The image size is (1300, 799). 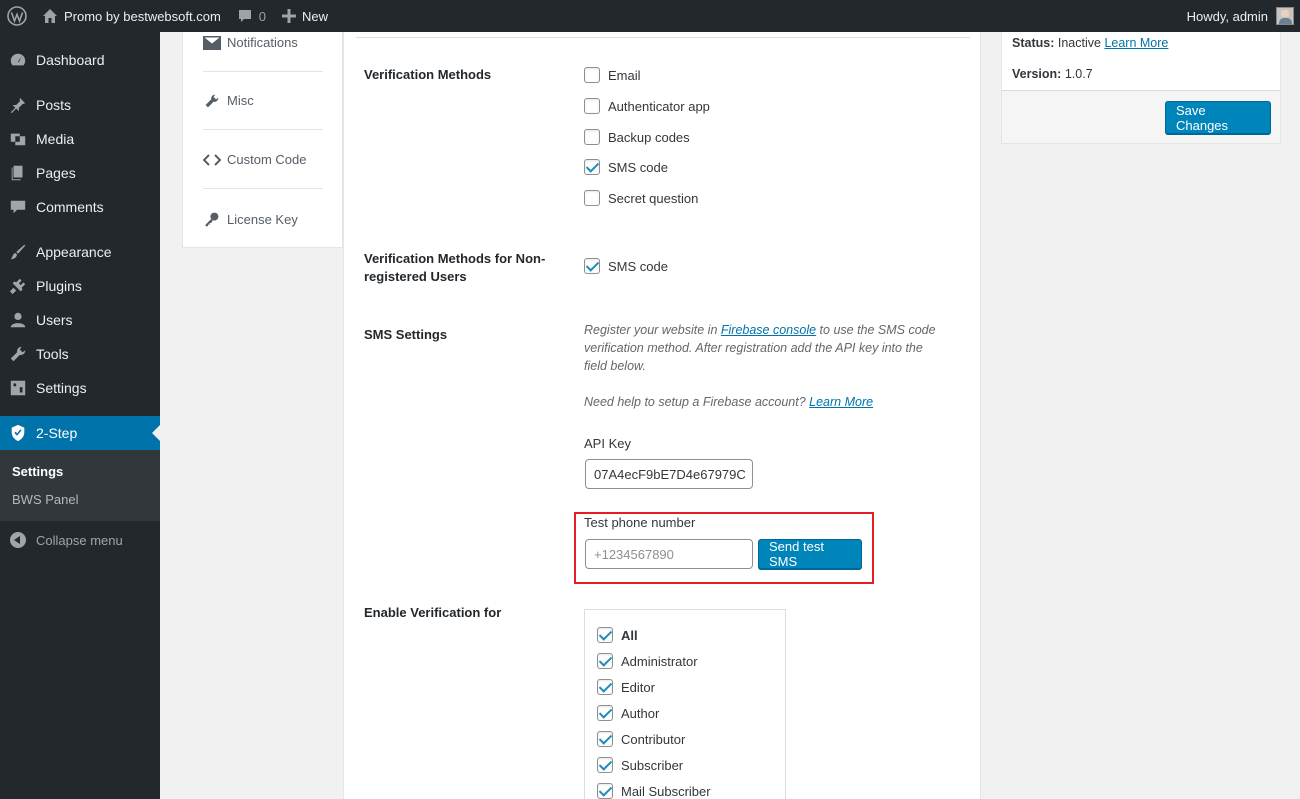 I want to click on menu-settings: Settings, so click(x=80, y=388).